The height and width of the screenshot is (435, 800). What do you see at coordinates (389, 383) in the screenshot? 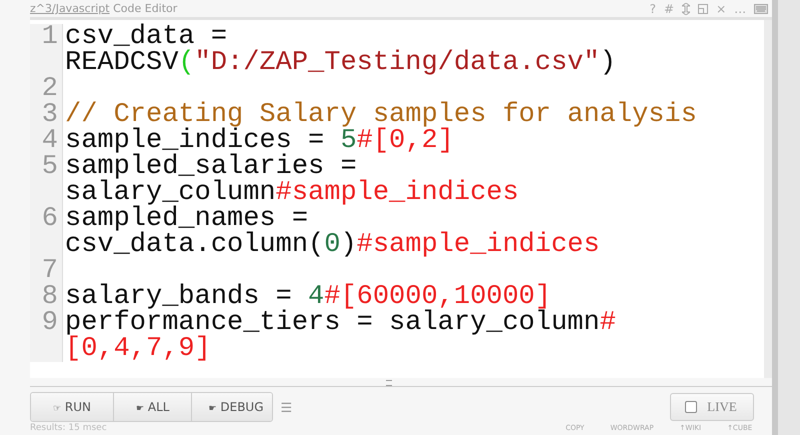
I see `resize-grip` at bounding box center [389, 383].